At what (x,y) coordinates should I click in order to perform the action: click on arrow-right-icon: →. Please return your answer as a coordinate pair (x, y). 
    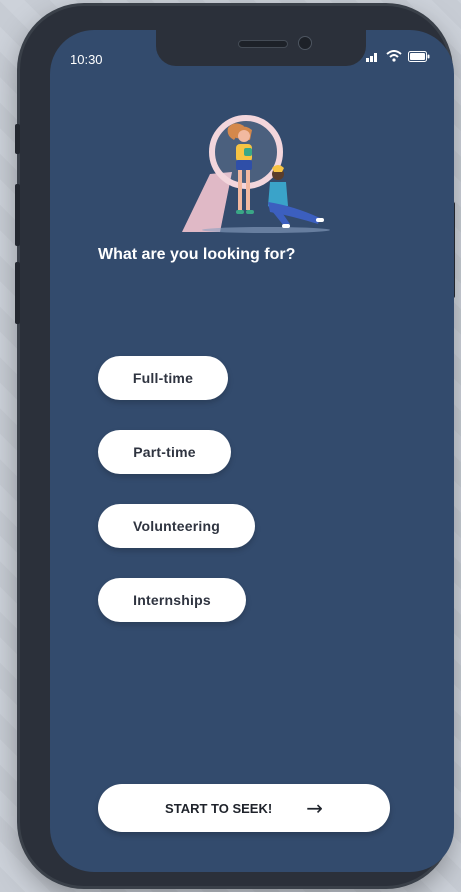
    Looking at the image, I should click on (314, 808).